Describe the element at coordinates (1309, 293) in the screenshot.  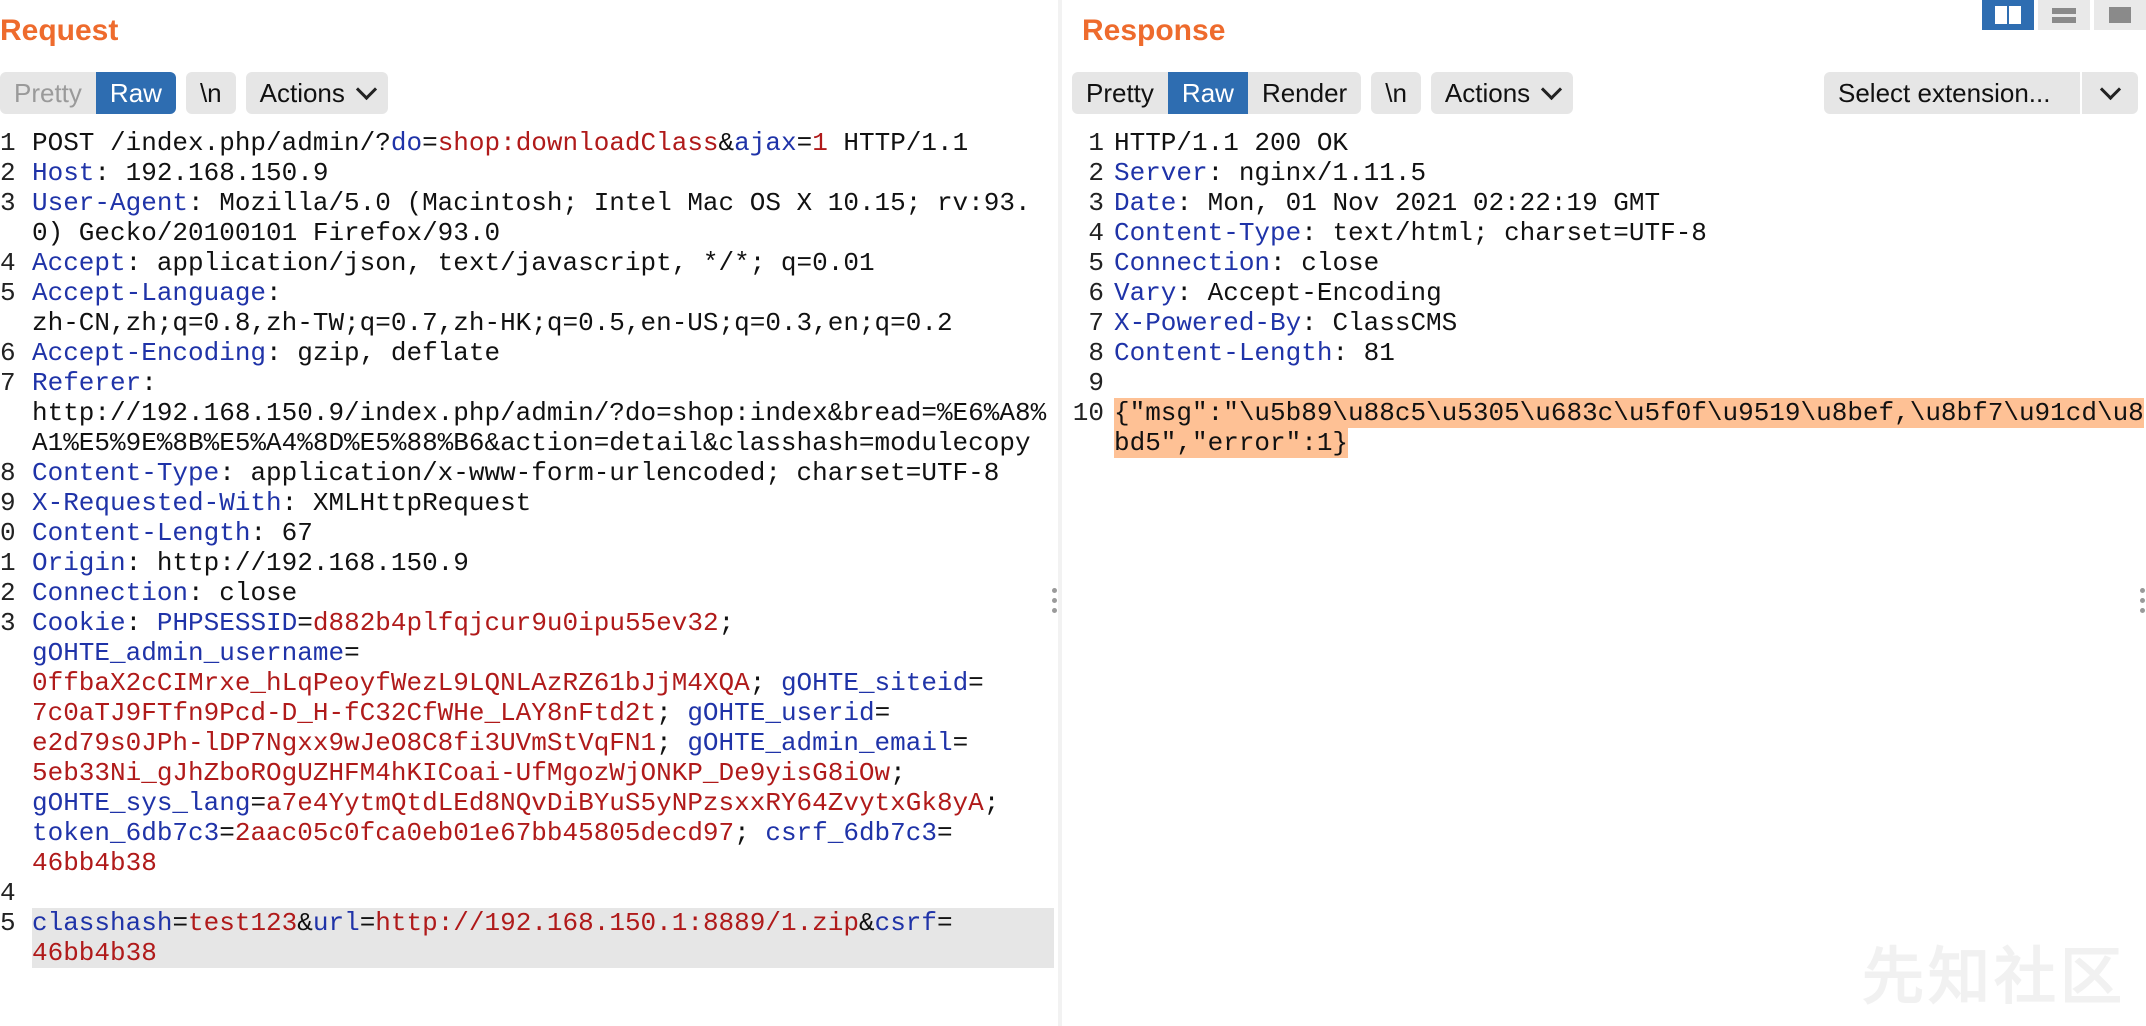
I see `token-text: : Accept-Encoding` at that location.